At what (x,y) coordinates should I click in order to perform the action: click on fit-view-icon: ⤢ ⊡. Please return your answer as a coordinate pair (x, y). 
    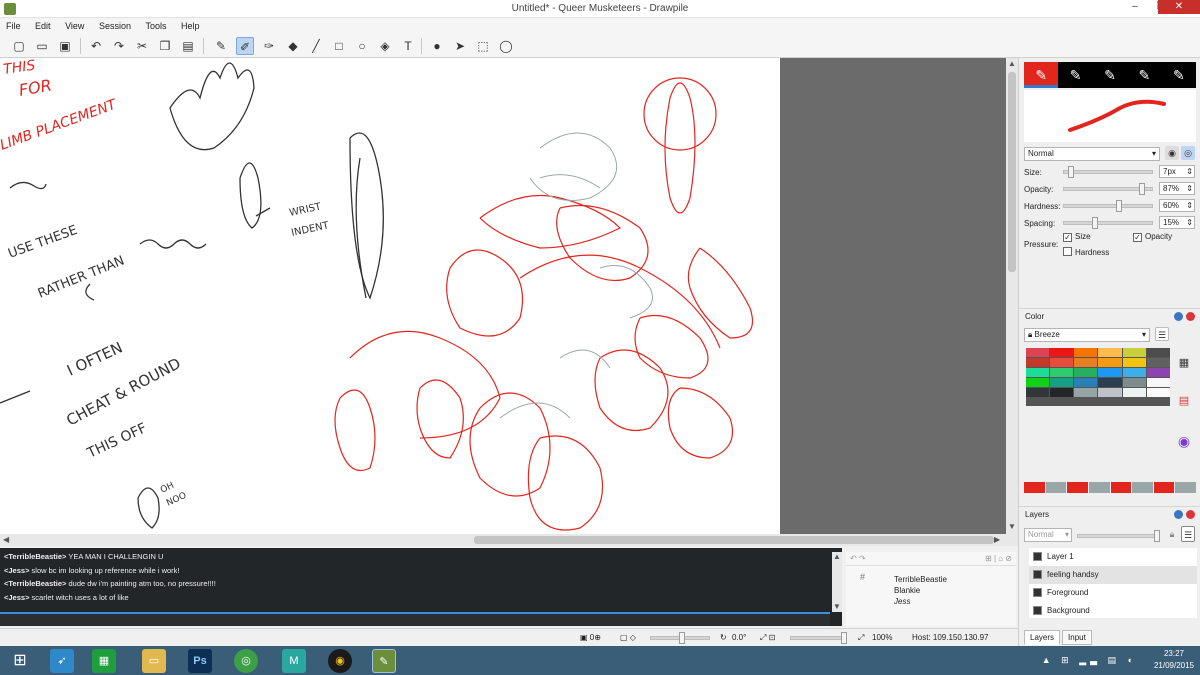
    Looking at the image, I should click on (767, 638).